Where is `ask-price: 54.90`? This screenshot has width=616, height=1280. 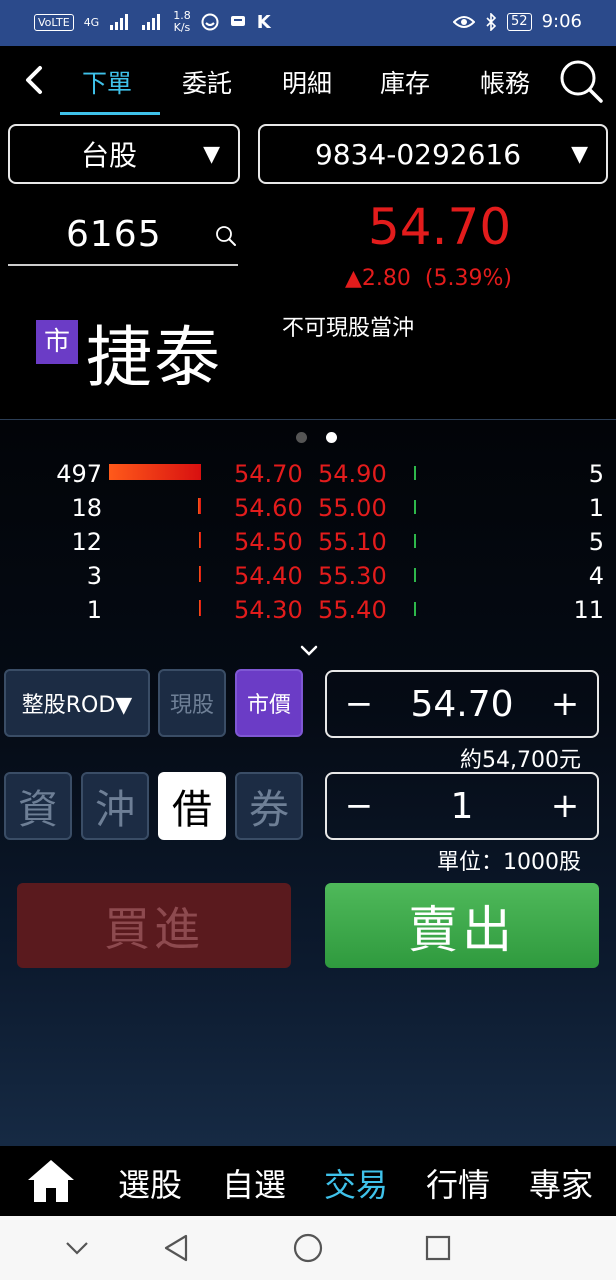 ask-price: 54.90 is located at coordinates (352, 474).